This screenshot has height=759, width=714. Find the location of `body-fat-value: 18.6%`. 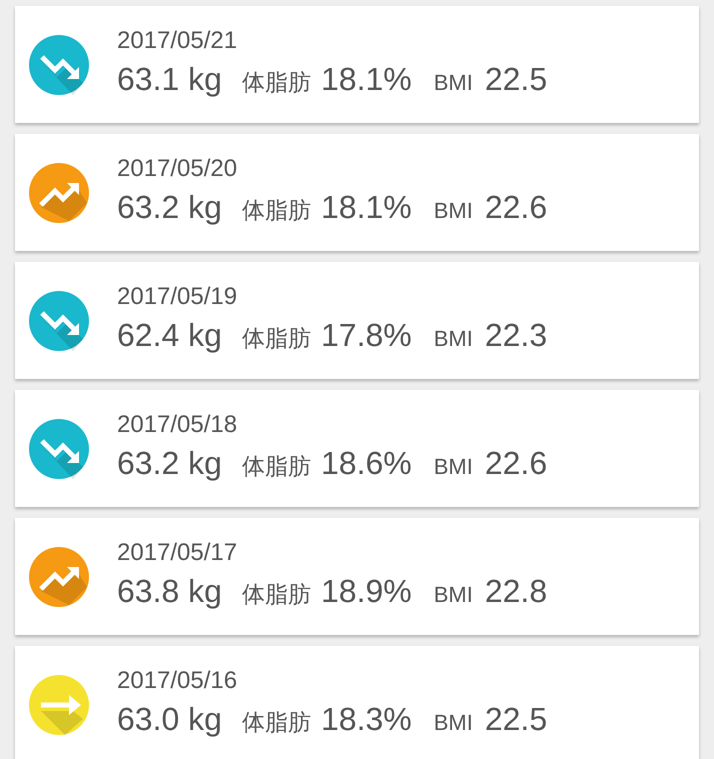

body-fat-value: 18.6% is located at coordinates (366, 463).